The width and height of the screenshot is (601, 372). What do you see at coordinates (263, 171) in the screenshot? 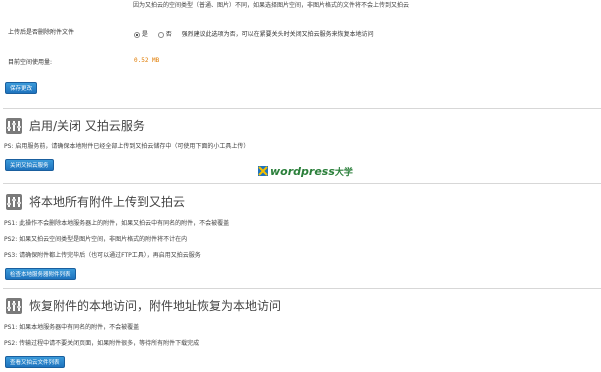
I see `x-logo-icon` at bounding box center [263, 171].